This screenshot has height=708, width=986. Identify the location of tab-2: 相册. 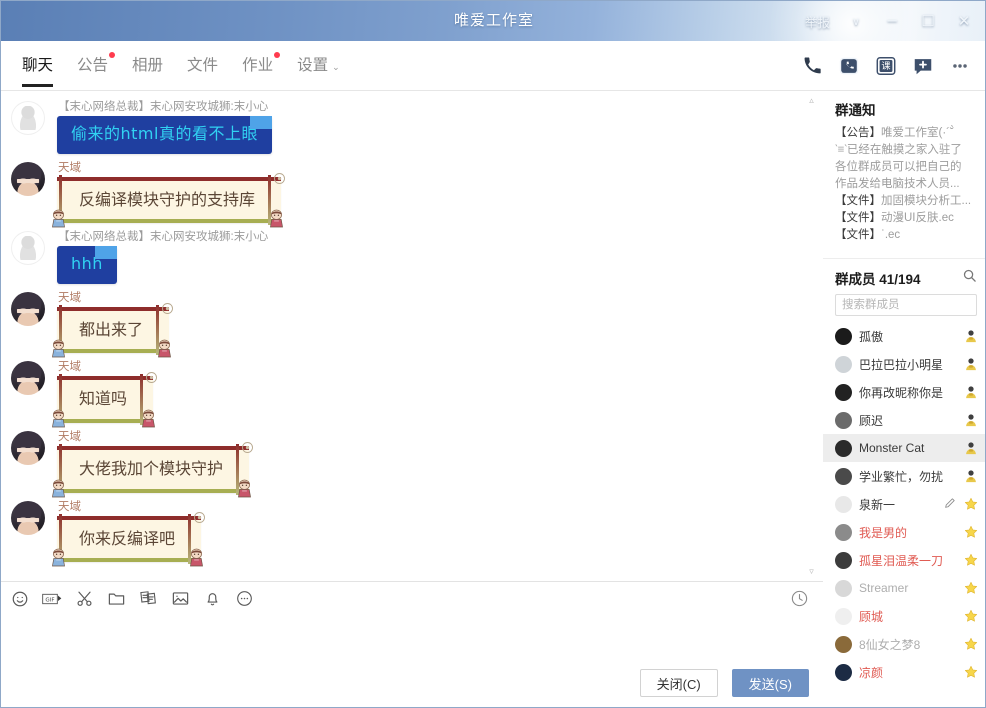
(147, 66).